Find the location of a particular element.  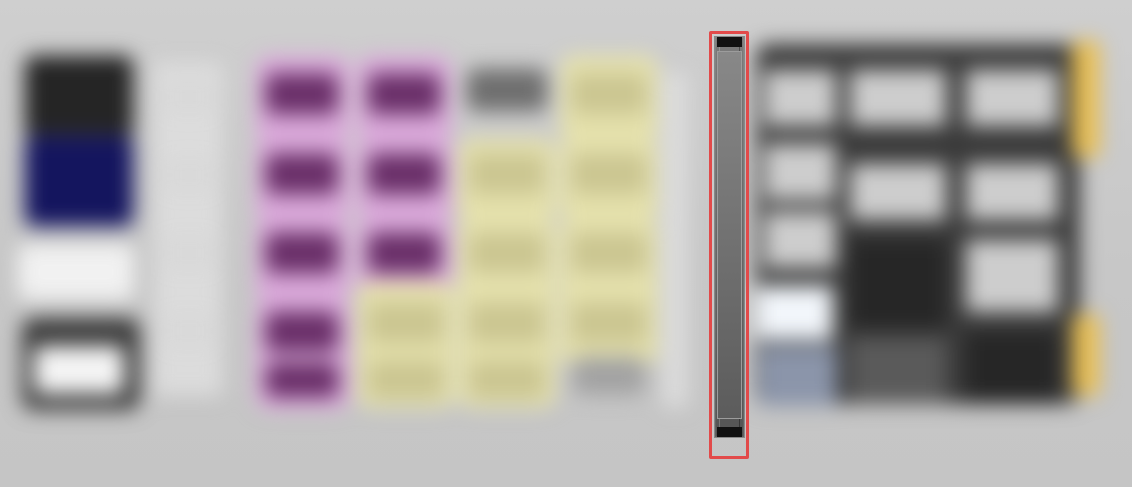

vertical-scrollbar is located at coordinates (729, 237).